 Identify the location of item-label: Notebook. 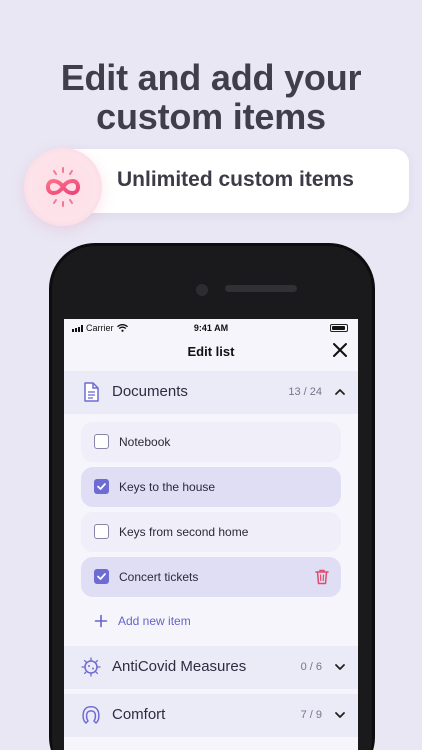
(145, 442).